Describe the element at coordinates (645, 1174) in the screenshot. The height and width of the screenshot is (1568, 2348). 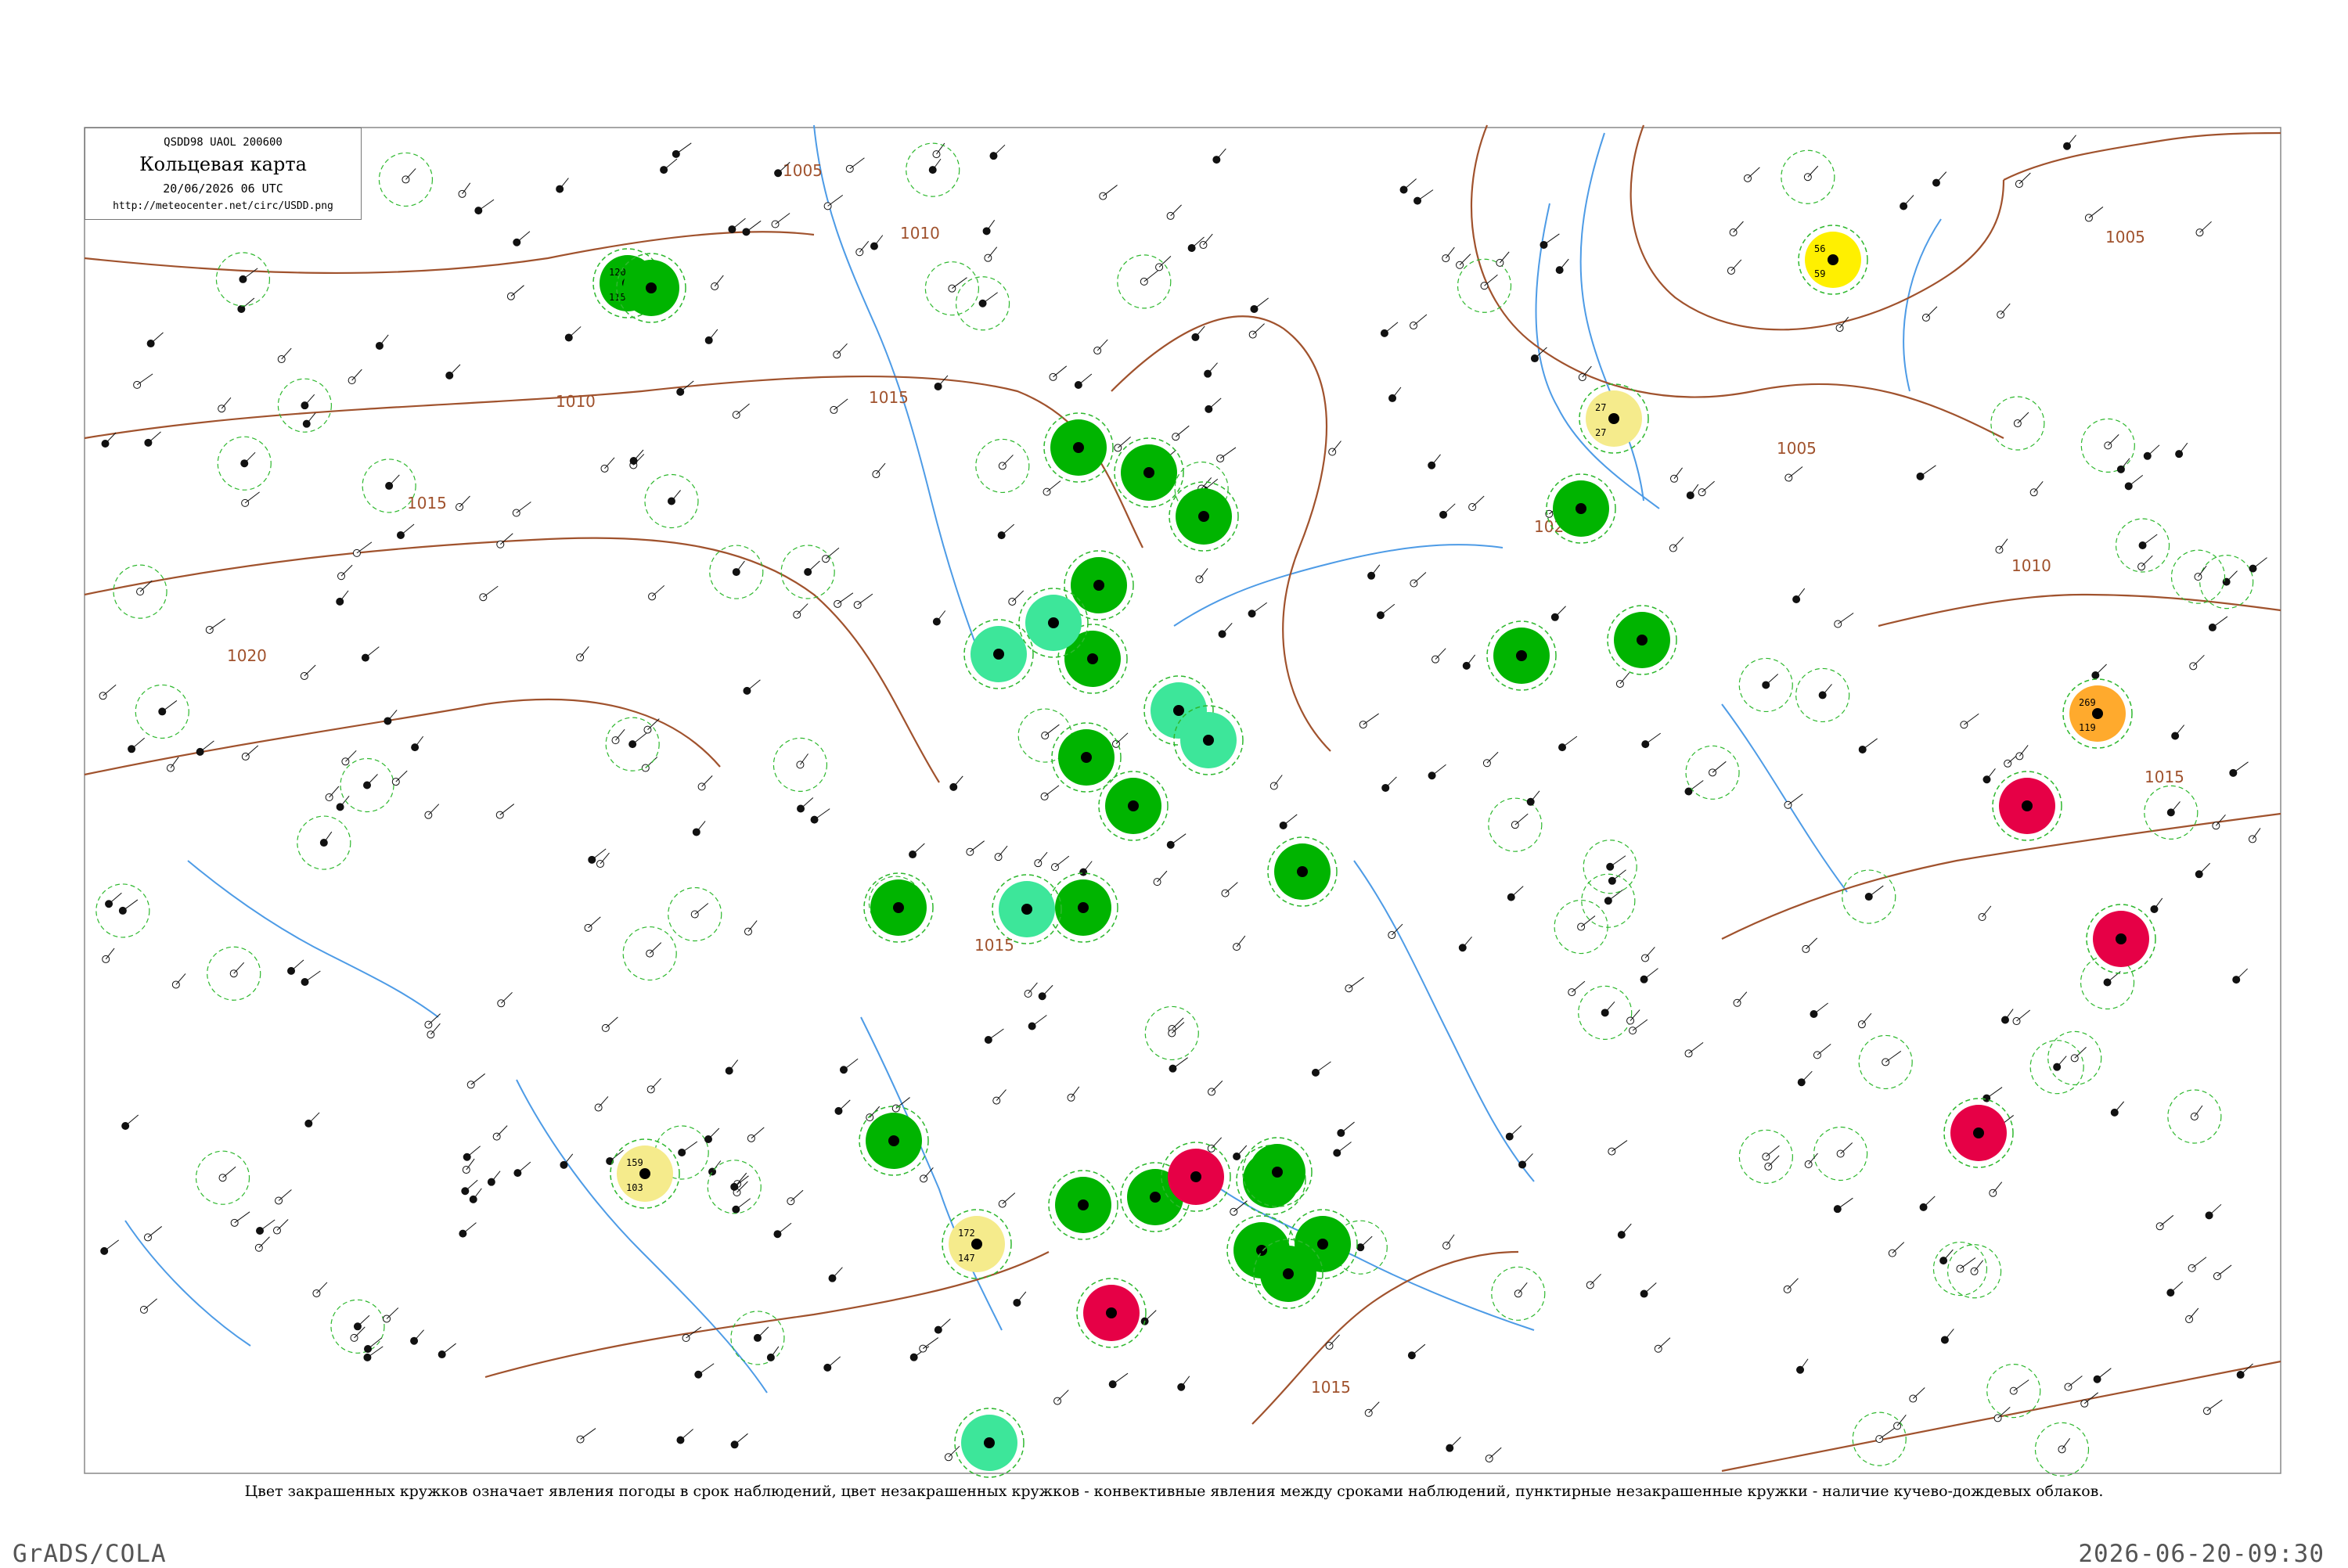
I see `station-pale-circle: 159 103` at that location.